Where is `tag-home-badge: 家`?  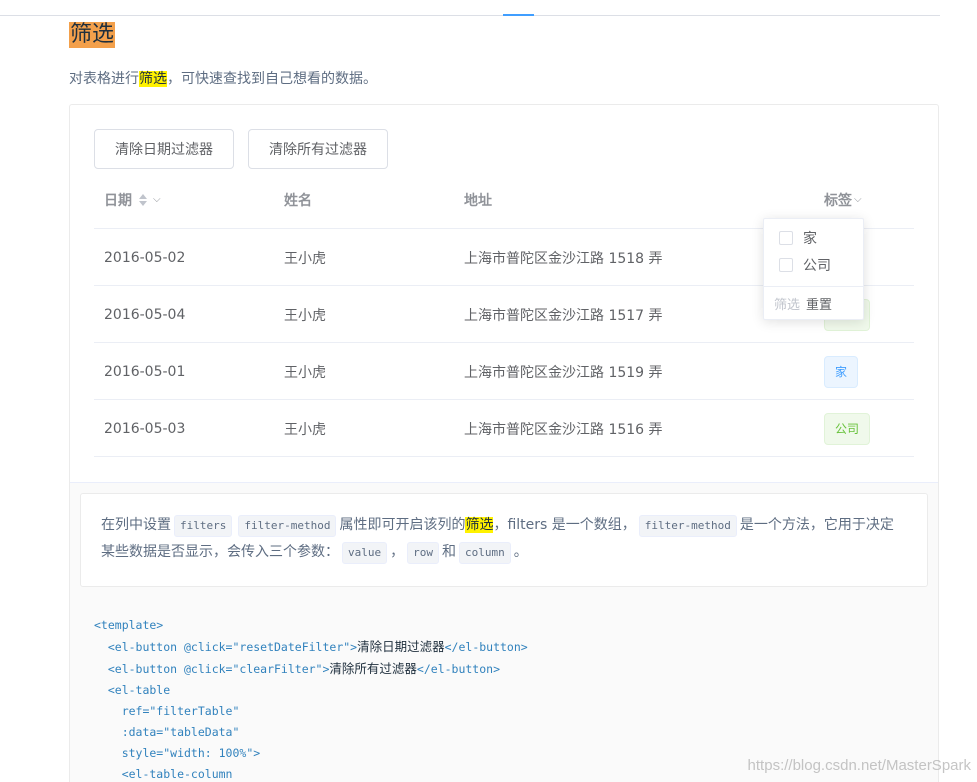
tag-home-badge: 家 is located at coordinates (841, 371).